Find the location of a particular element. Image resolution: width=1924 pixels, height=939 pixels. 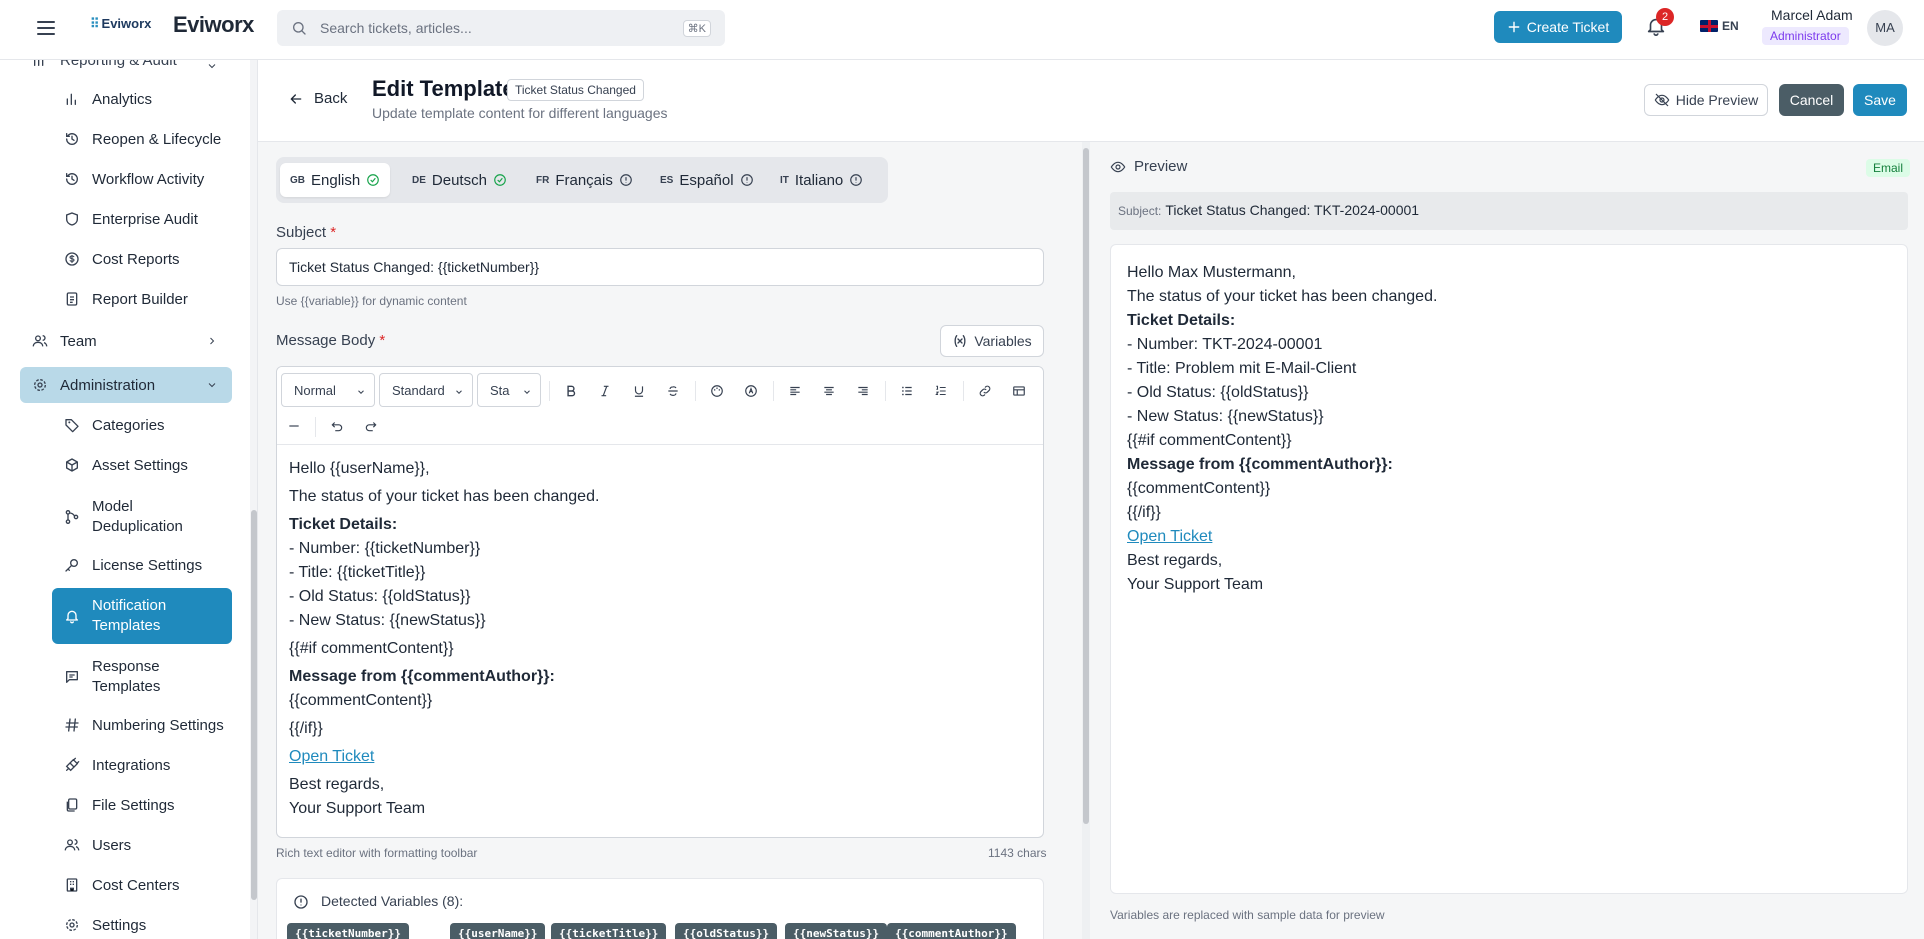

redo-icon is located at coordinates (371, 426).